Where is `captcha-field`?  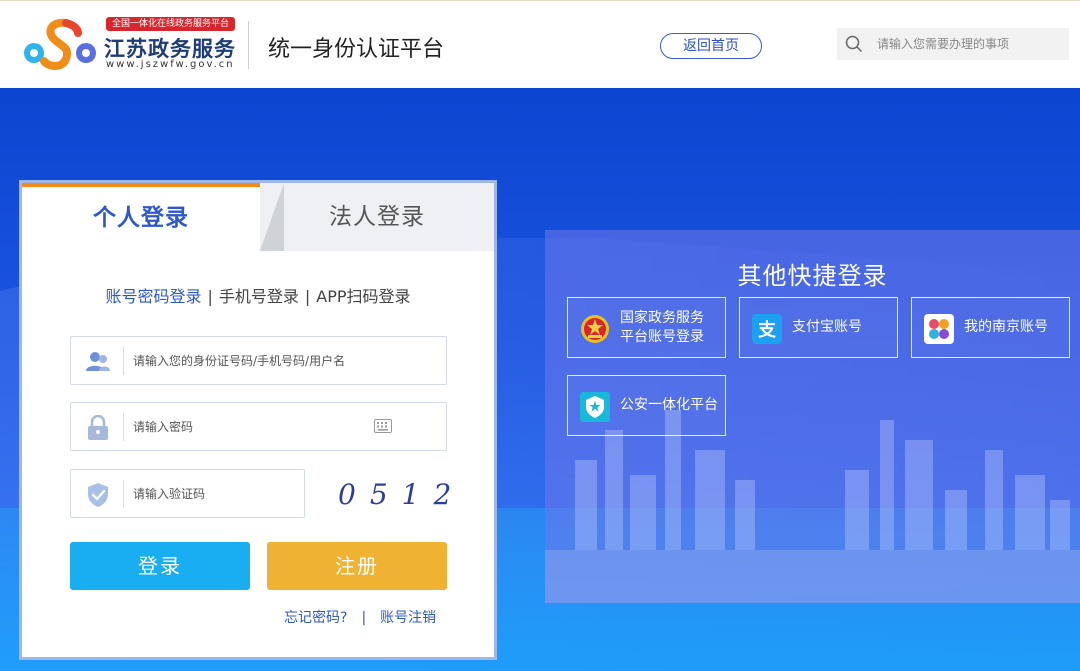
captcha-field is located at coordinates (187, 493).